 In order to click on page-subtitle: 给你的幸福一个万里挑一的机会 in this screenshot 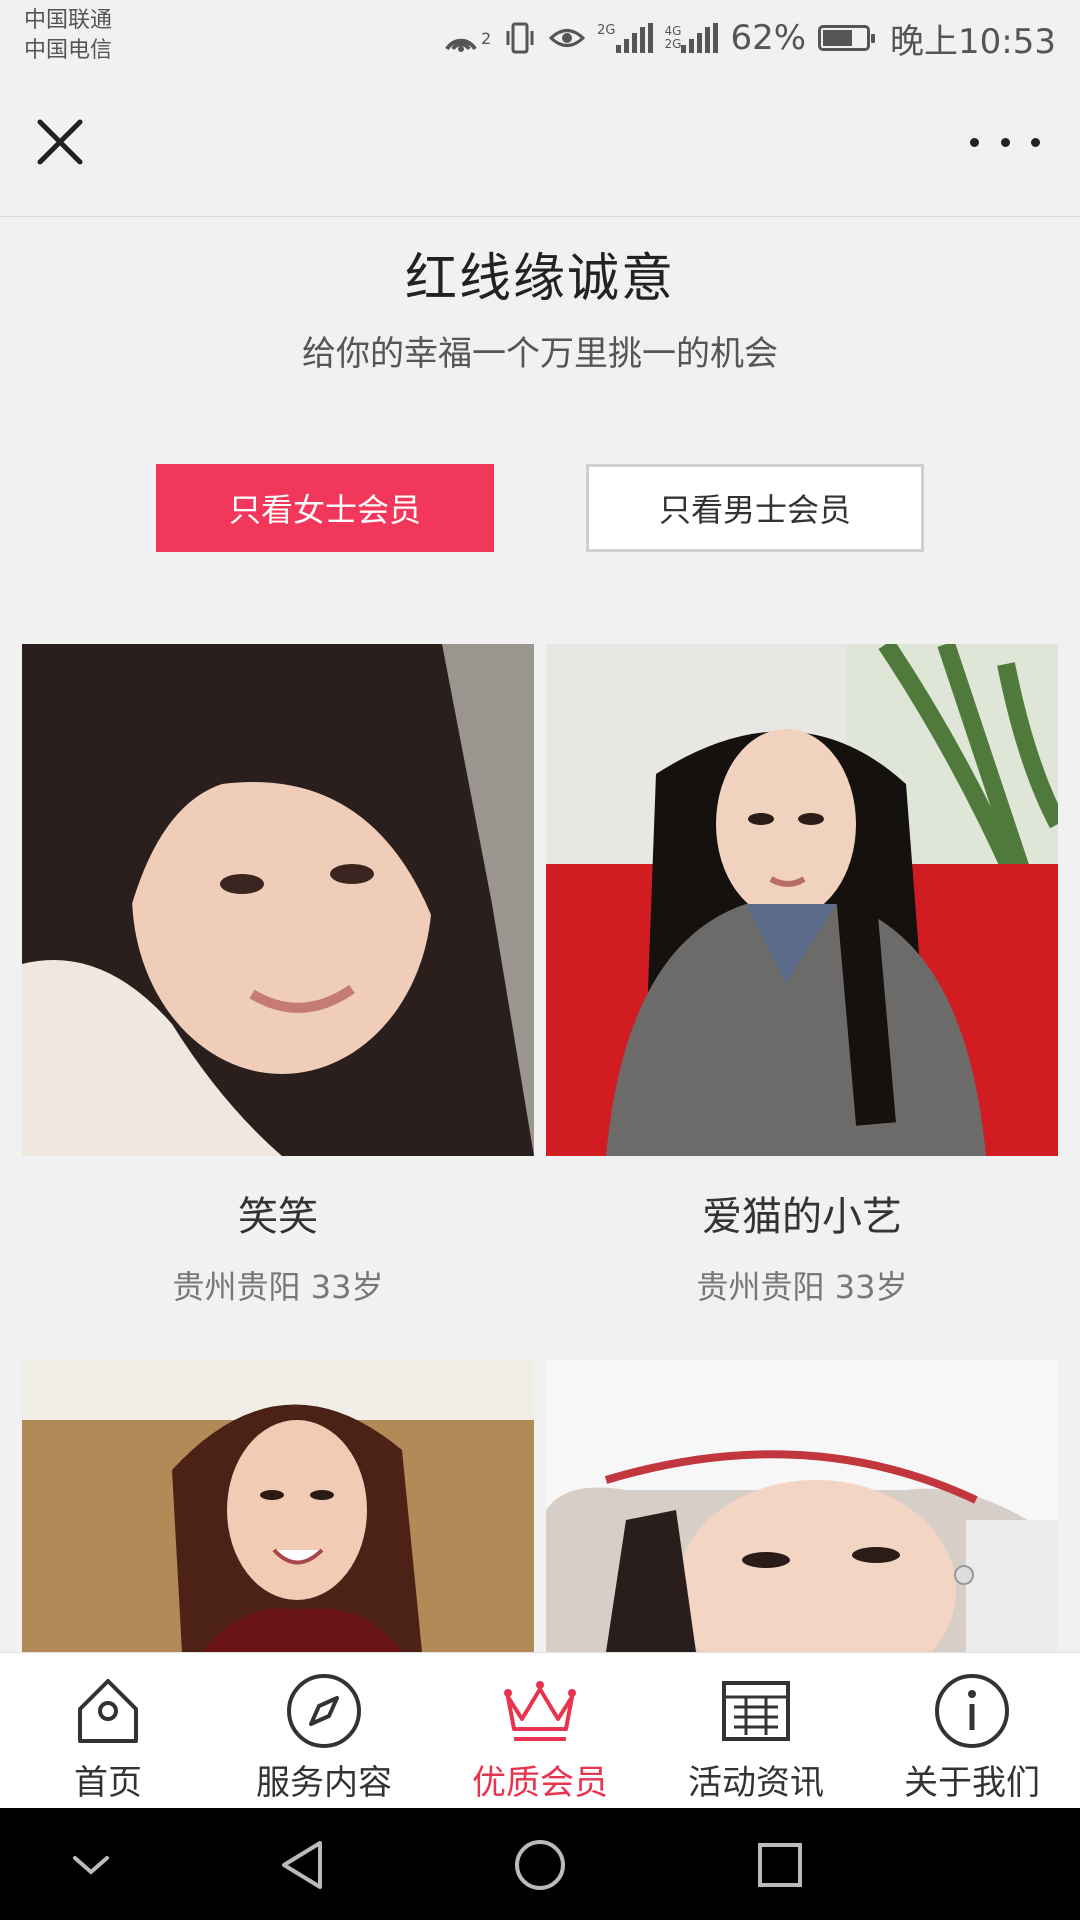, I will do `click(540, 354)`.